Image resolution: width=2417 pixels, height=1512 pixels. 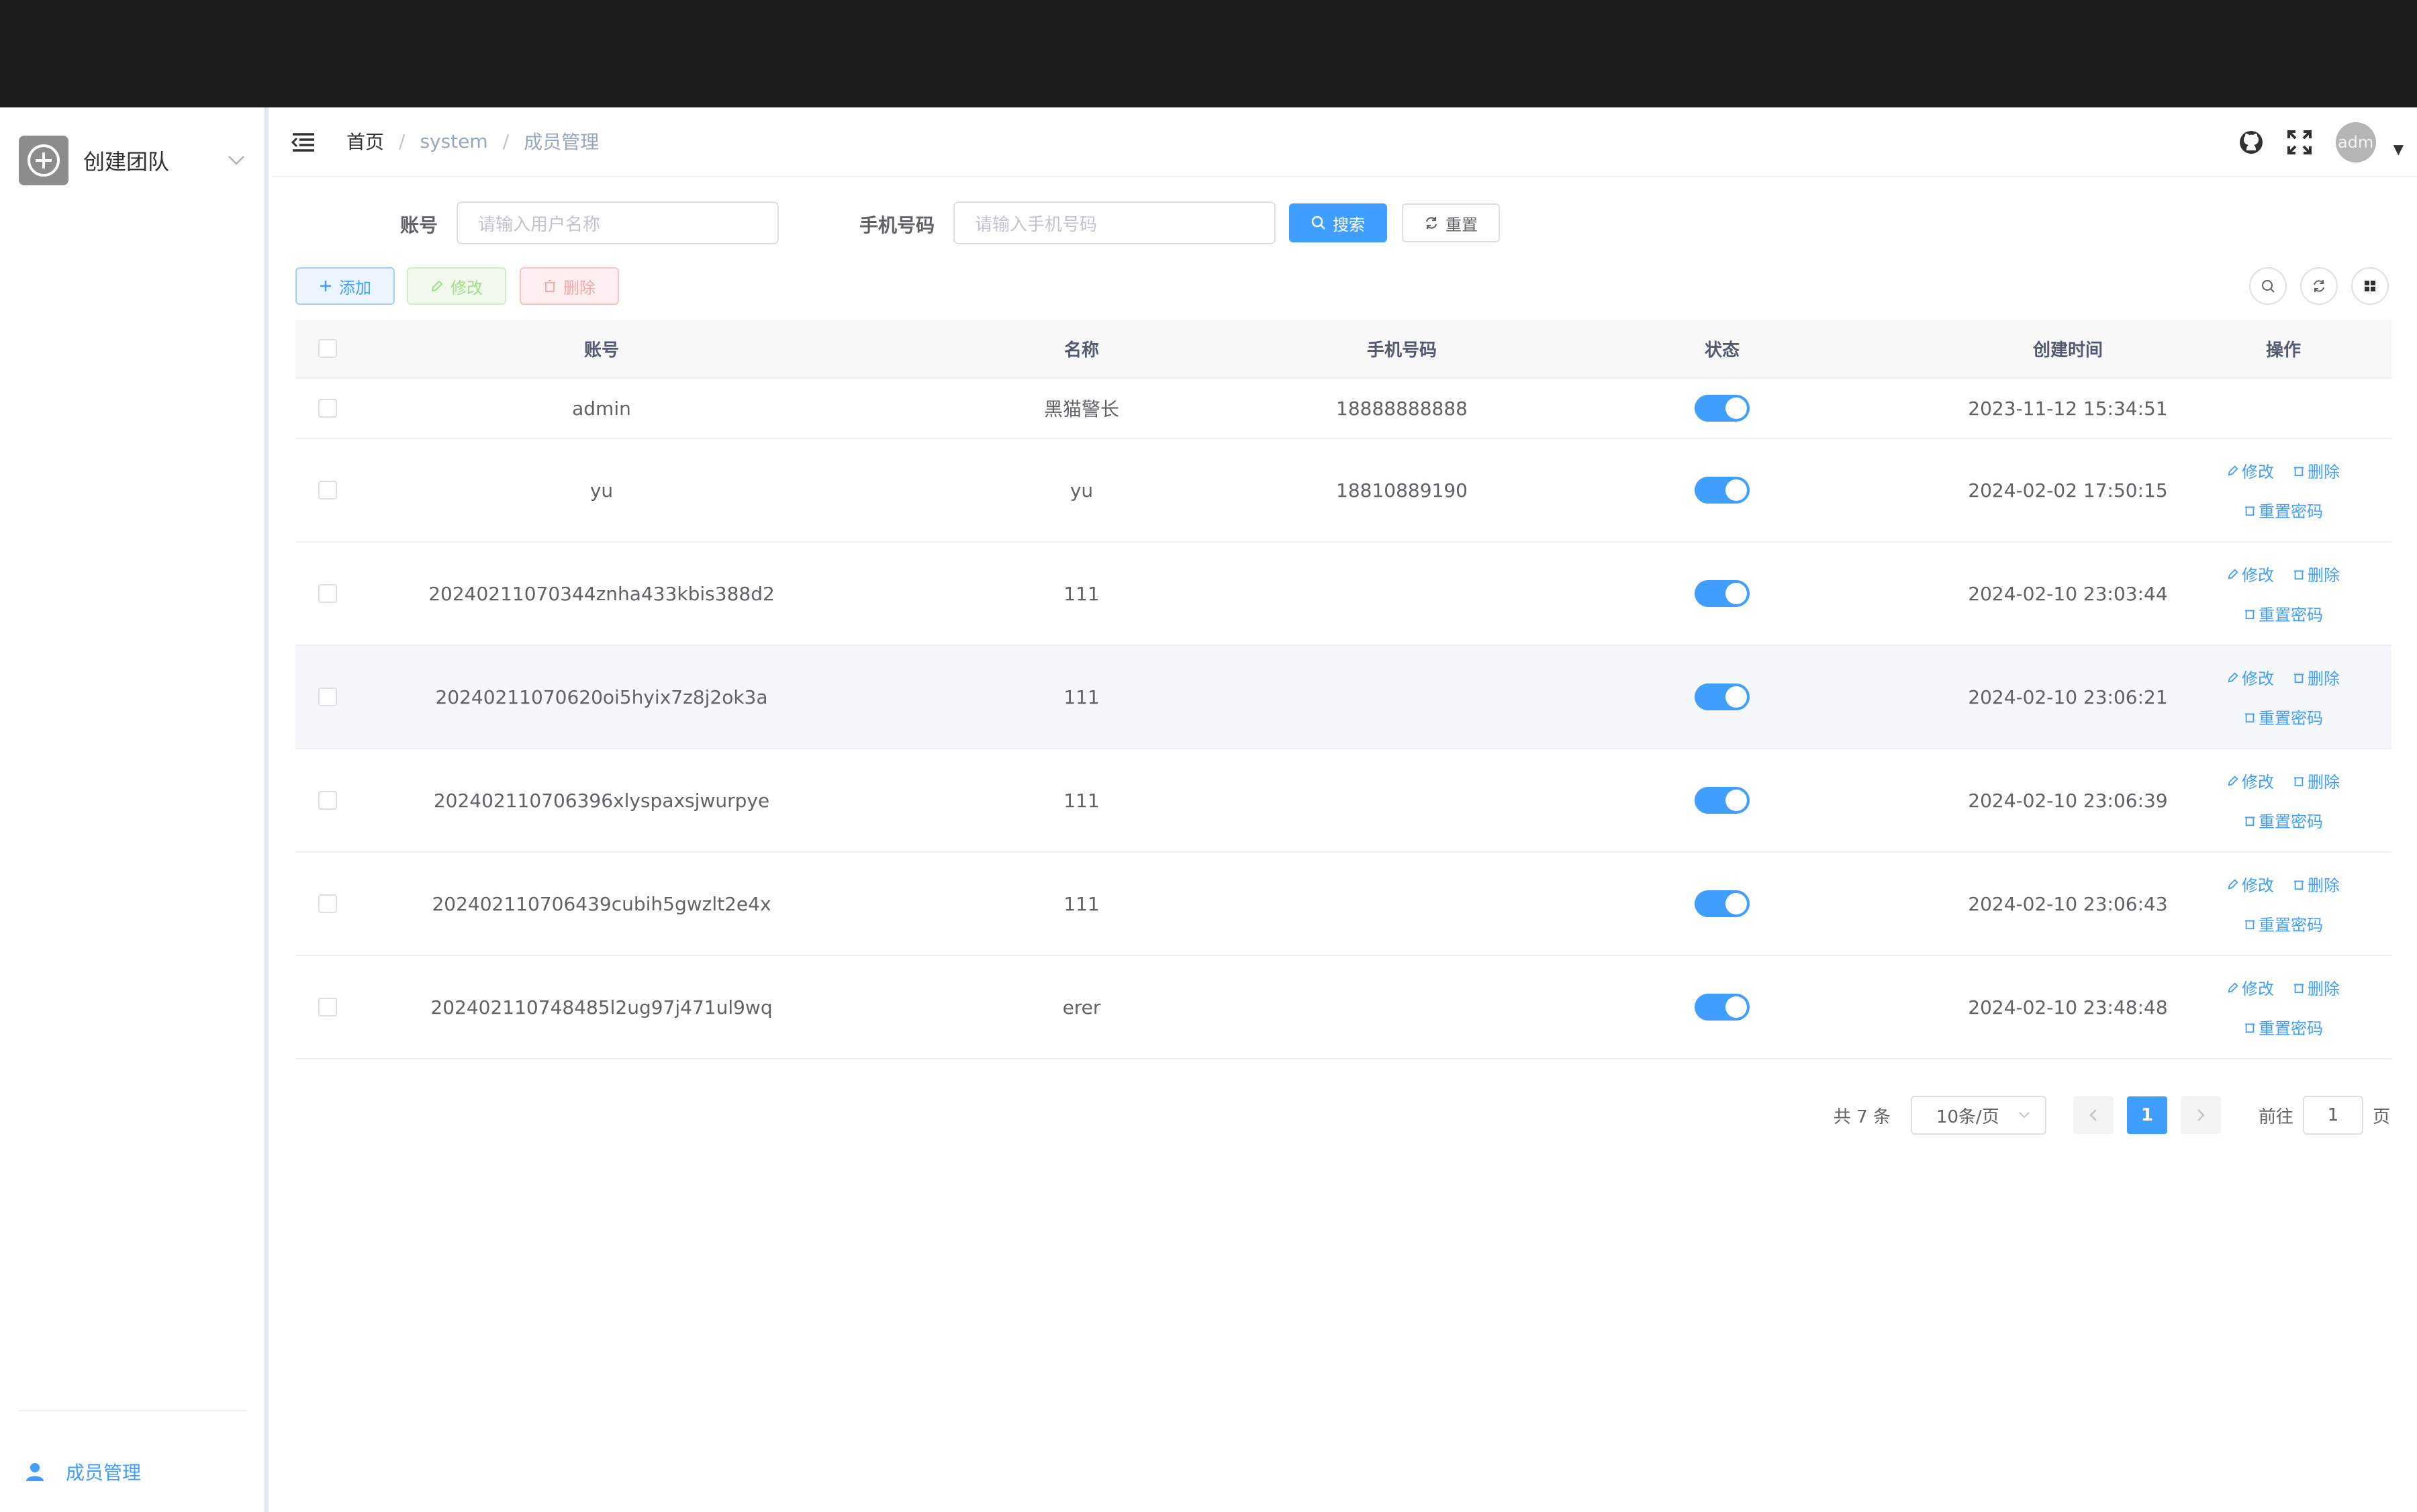 What do you see at coordinates (2067, 350) in the screenshot?
I see `header-created-time: 创建时间` at bounding box center [2067, 350].